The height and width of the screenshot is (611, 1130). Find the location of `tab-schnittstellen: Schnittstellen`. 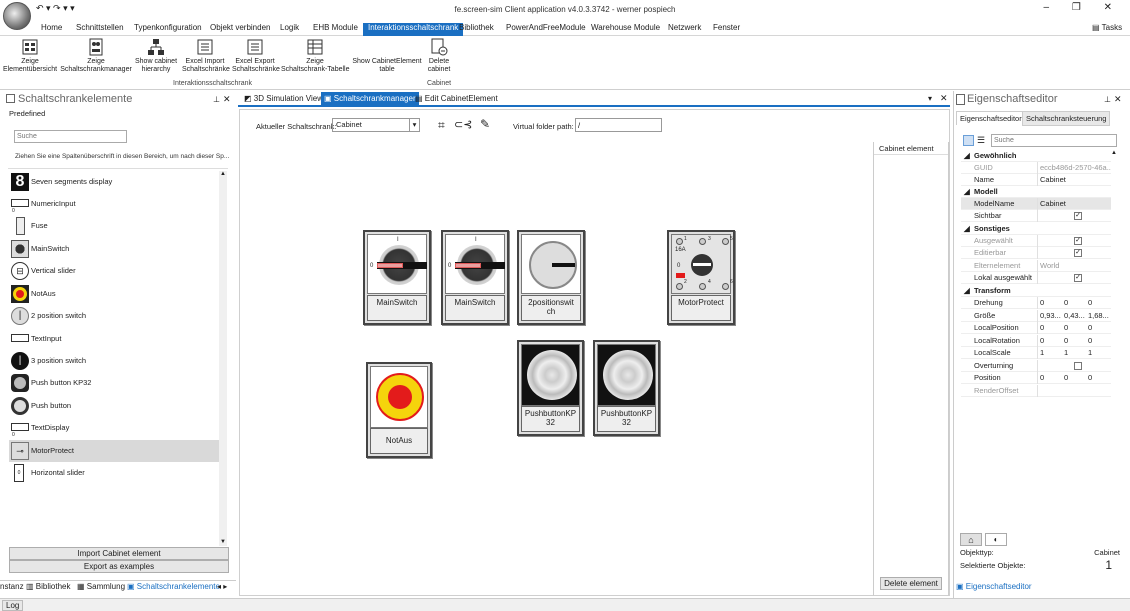

tab-schnittstellen: Schnittstellen is located at coordinates (100, 29).